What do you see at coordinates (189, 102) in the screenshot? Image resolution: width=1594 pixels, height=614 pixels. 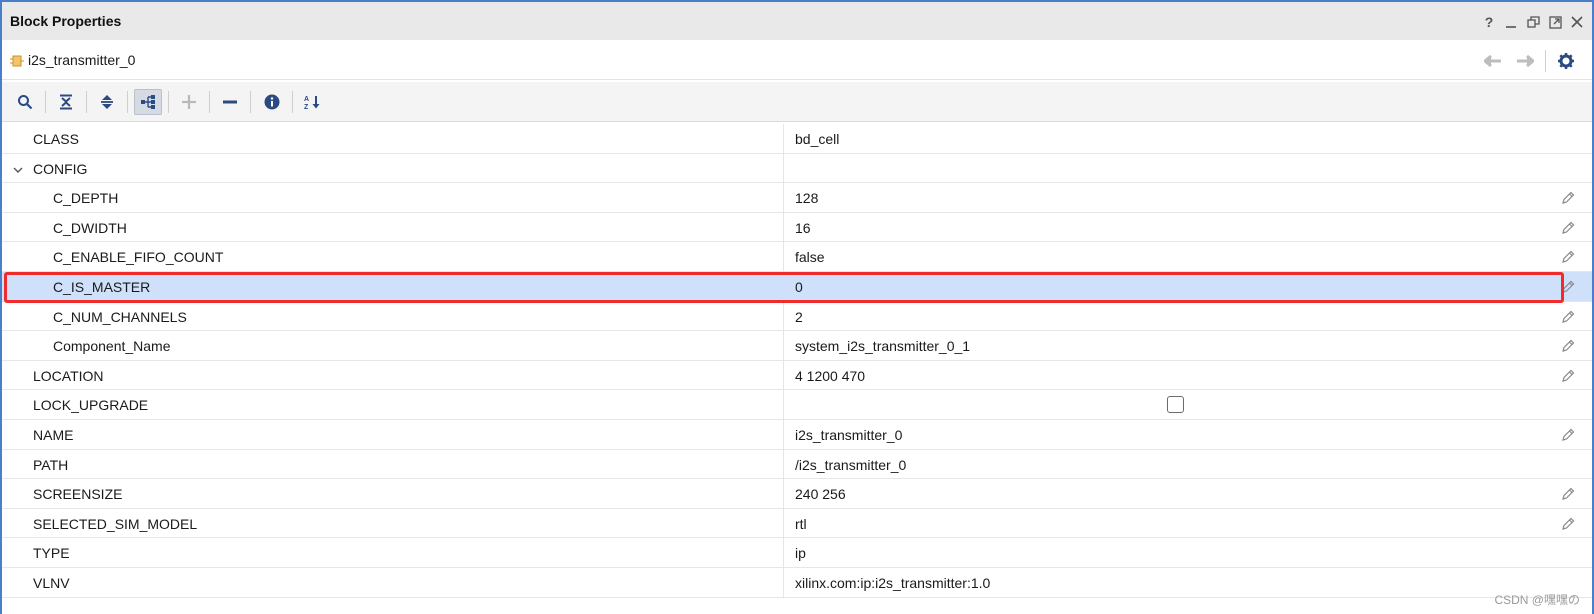 I see `add-icon` at bounding box center [189, 102].